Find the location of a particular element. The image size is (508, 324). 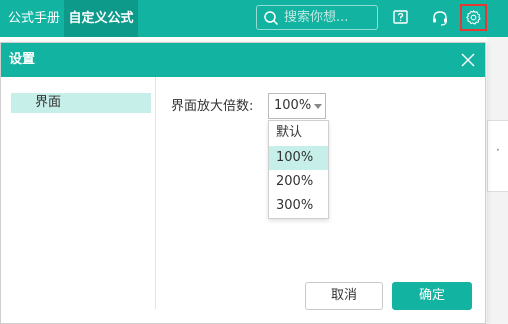

confirm-button: 确定 is located at coordinates (432, 296).